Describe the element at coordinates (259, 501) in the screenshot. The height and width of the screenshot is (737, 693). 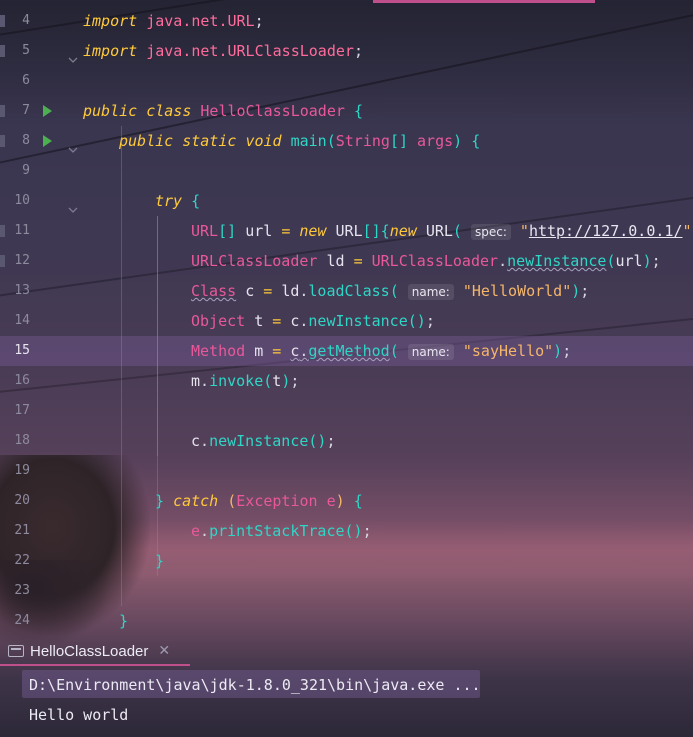
I see `code-text: } catch (Exception e) {` at that location.